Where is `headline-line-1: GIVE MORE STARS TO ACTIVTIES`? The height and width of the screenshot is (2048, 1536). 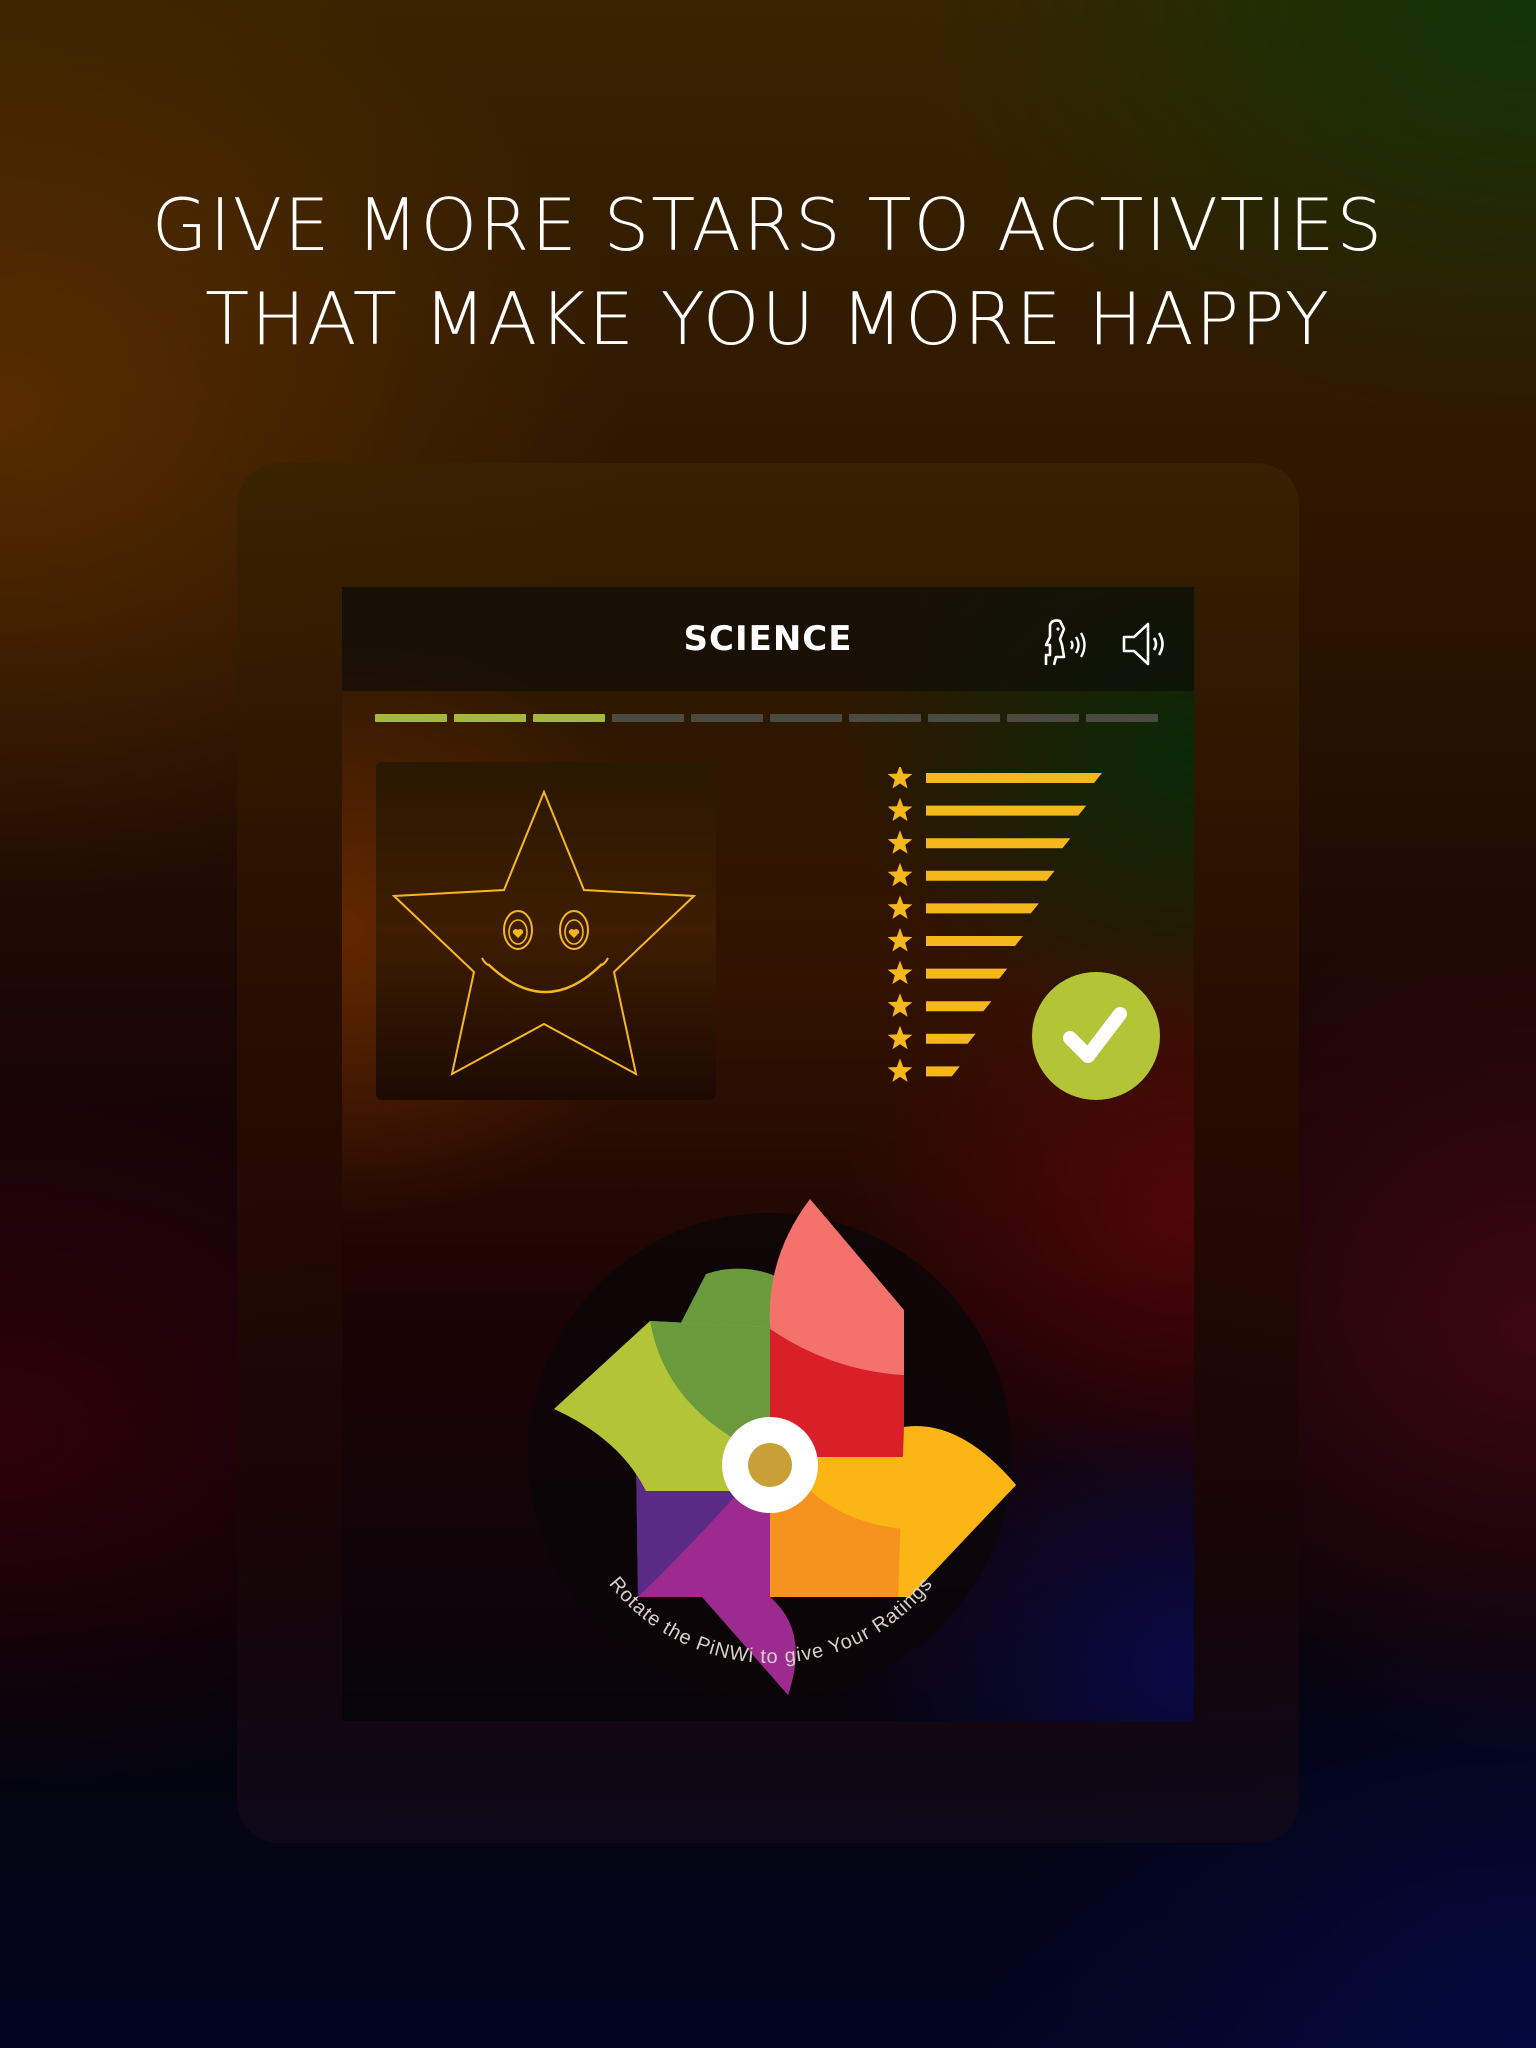 headline-line-1: GIVE MORE STARS TO ACTIVTIES is located at coordinates (768, 225).